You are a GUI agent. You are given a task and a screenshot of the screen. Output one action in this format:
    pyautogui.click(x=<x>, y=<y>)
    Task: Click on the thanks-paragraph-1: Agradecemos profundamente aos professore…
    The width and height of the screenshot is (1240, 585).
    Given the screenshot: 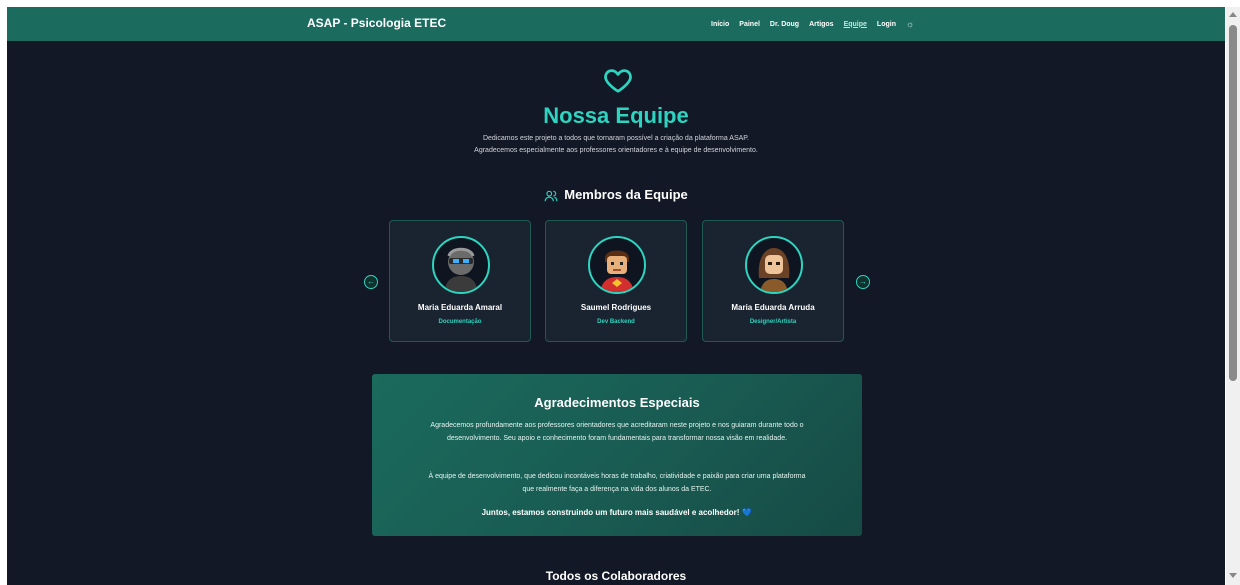 What is the action you would take?
    pyautogui.click(x=617, y=432)
    